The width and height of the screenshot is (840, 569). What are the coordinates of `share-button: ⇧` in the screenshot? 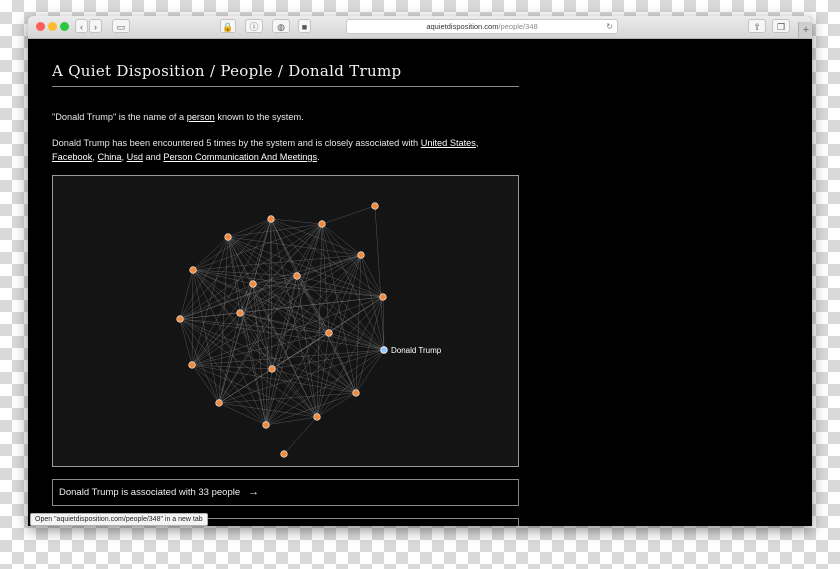 It's located at (757, 26).